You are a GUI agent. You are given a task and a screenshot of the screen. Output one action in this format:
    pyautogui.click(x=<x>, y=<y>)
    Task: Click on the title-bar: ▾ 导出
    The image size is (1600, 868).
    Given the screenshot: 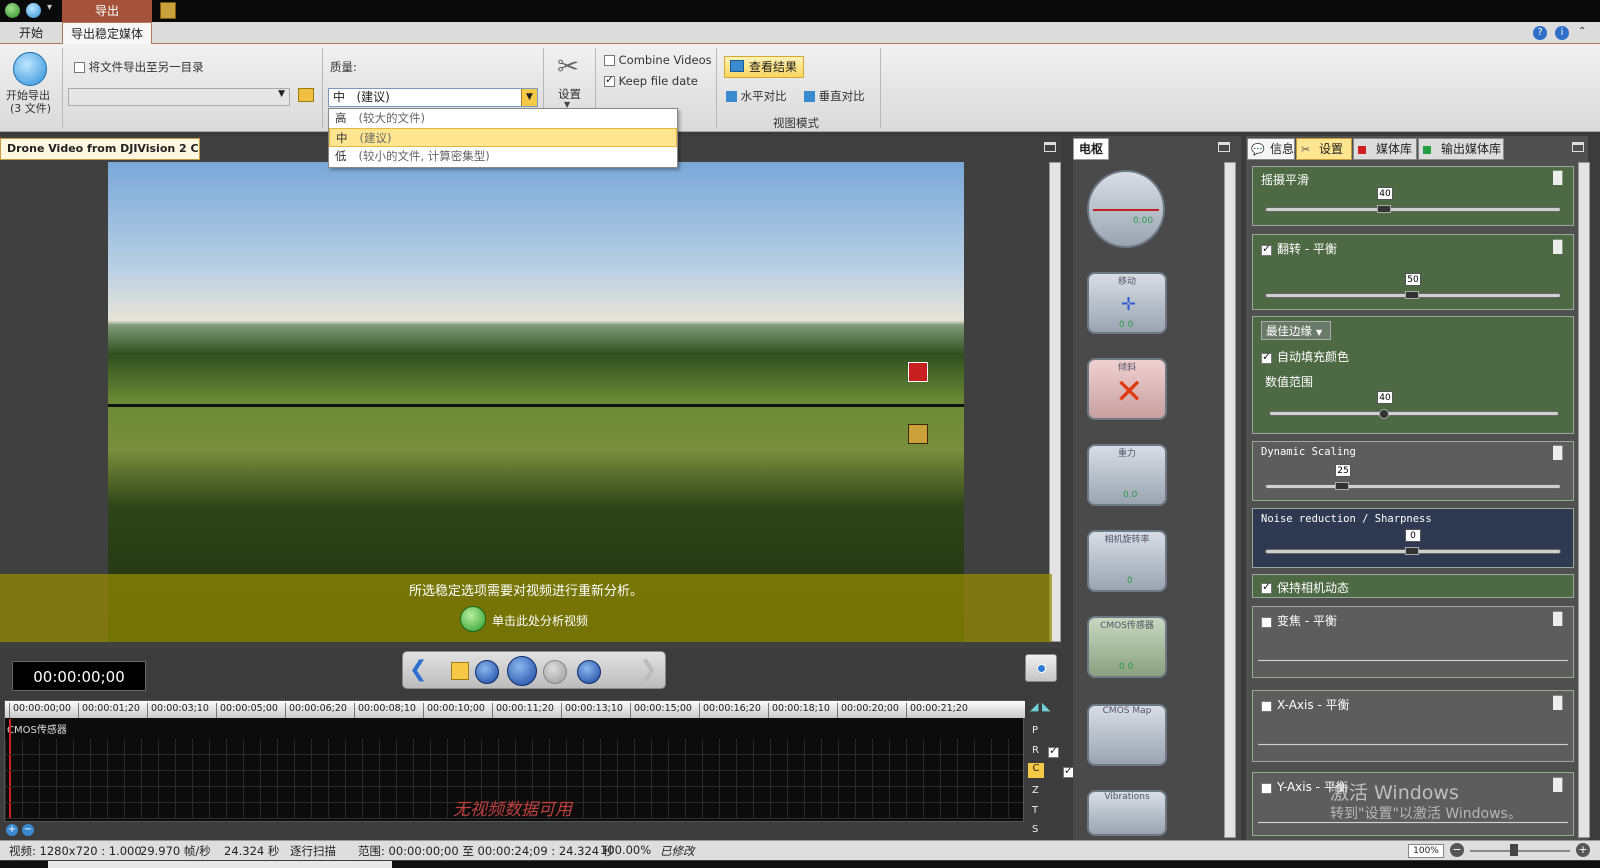 What is the action you would take?
    pyautogui.click(x=800, y=11)
    